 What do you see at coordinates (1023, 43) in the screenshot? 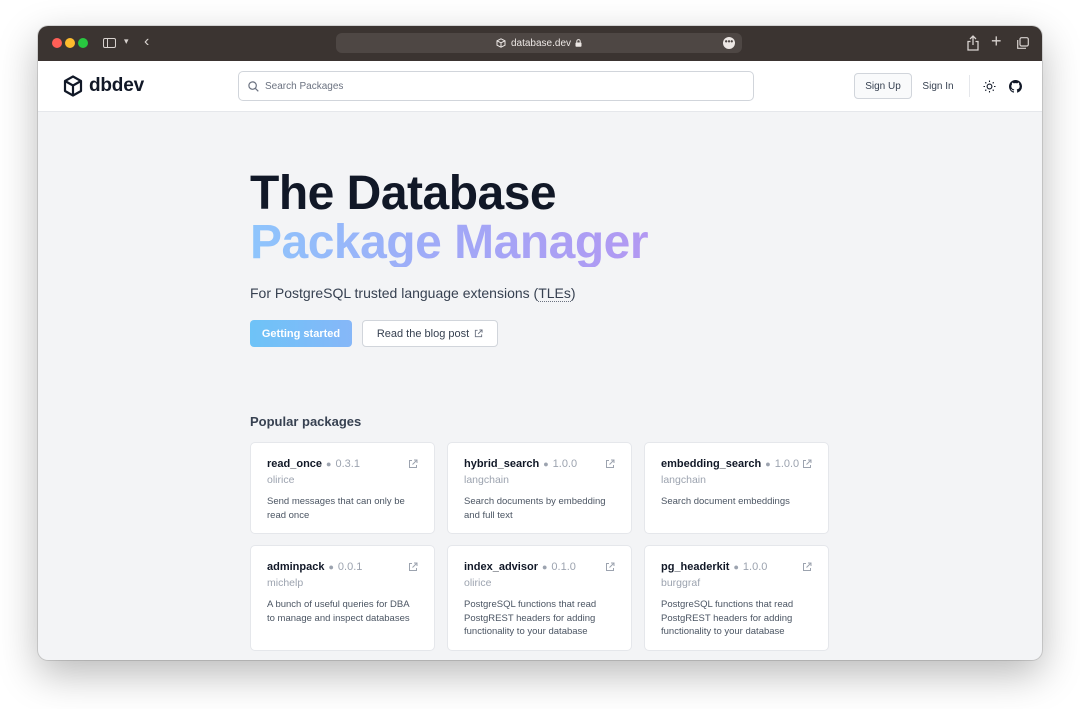
I see `tabs-icon` at bounding box center [1023, 43].